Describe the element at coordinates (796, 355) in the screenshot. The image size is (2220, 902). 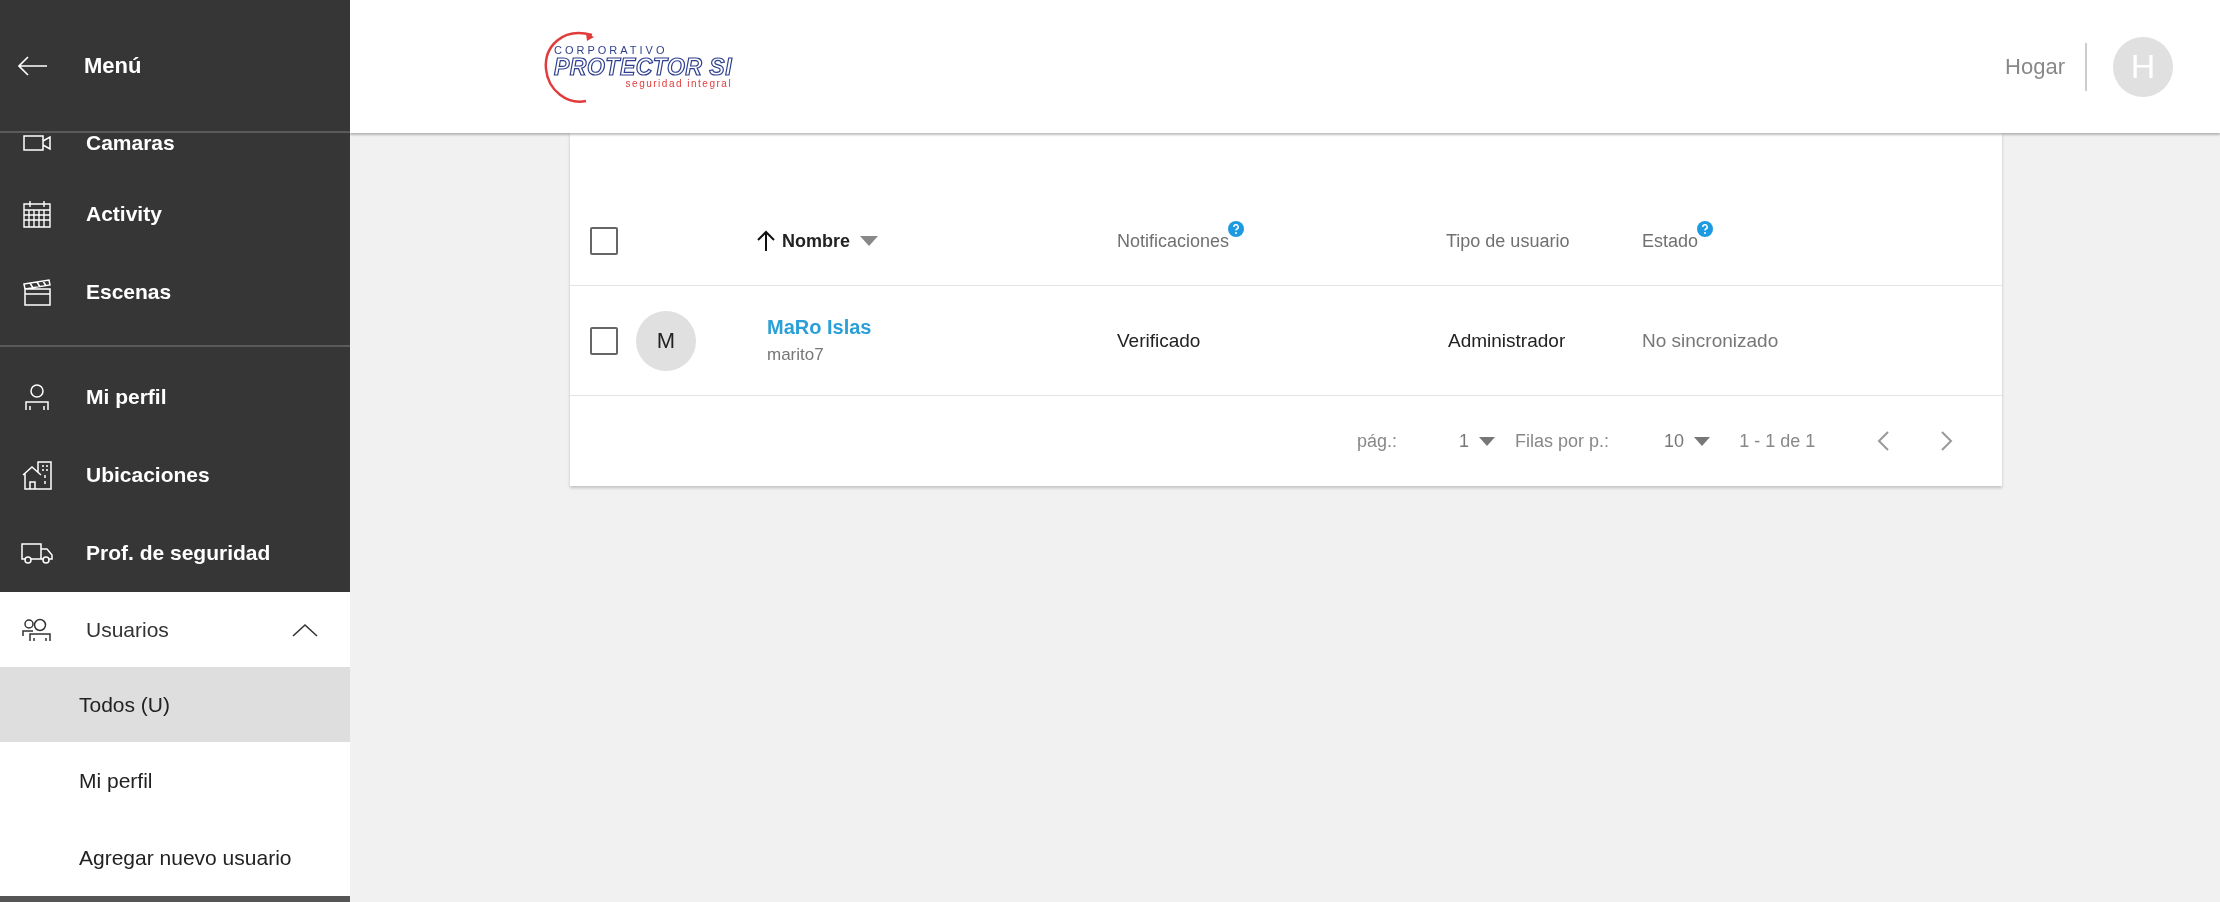
I see `username-text: marito7` at that location.